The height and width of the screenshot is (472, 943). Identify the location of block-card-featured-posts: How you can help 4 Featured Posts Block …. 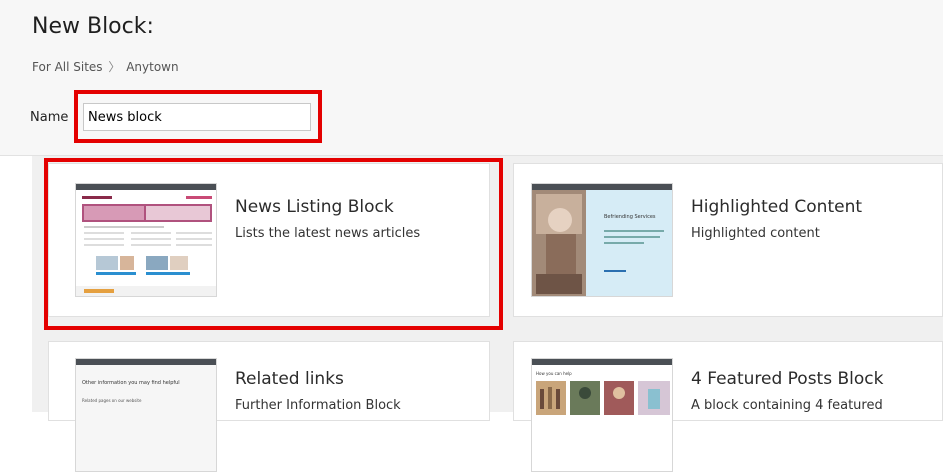
(728, 406).